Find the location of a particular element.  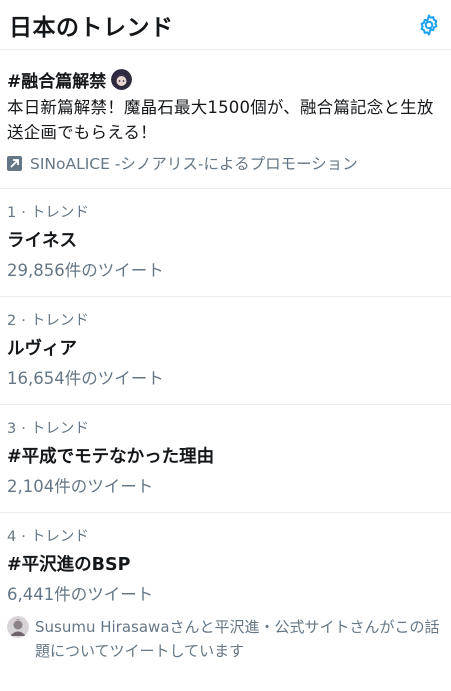

trend-rank: 3 is located at coordinates (12, 429).